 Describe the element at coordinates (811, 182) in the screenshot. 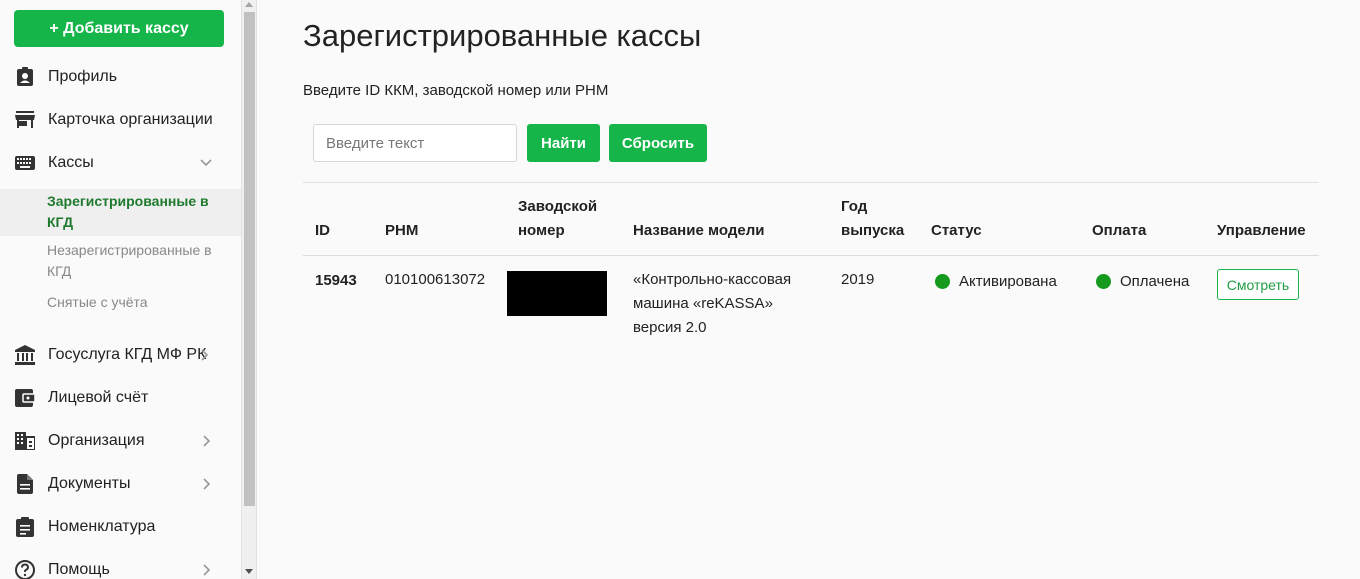

I see `divider` at that location.